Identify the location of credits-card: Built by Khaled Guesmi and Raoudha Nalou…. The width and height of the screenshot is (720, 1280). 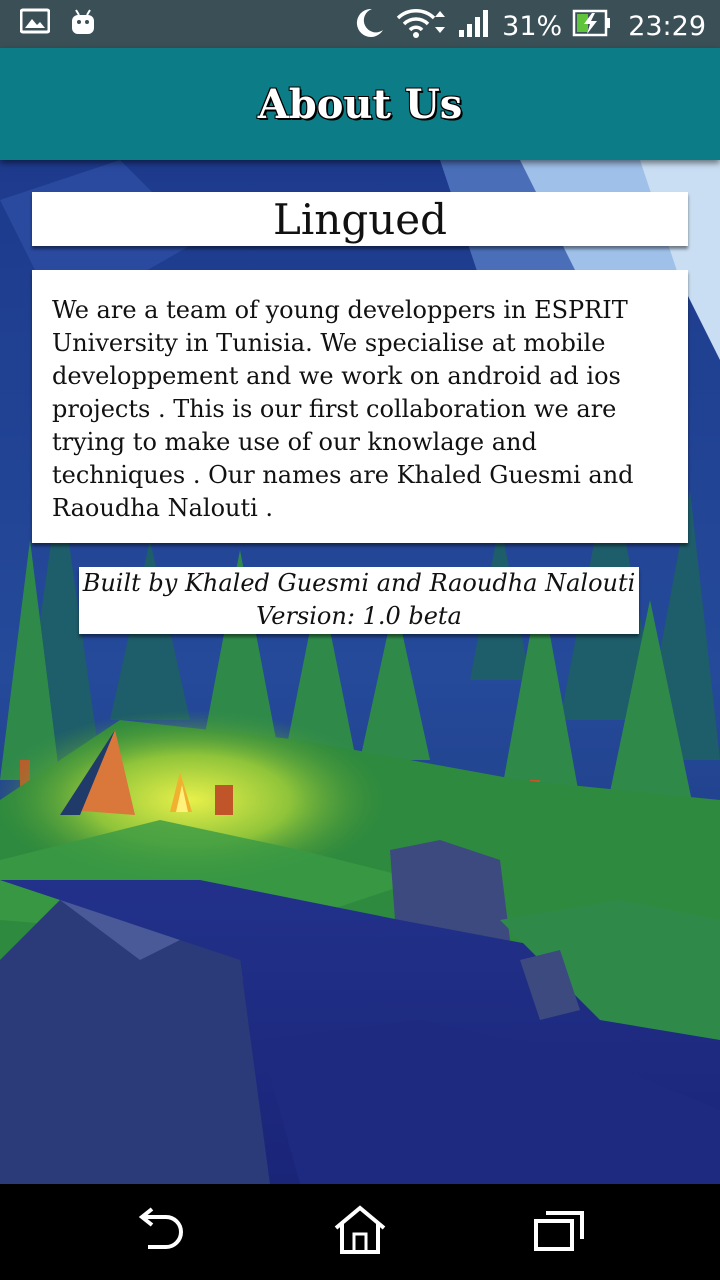
(359, 600).